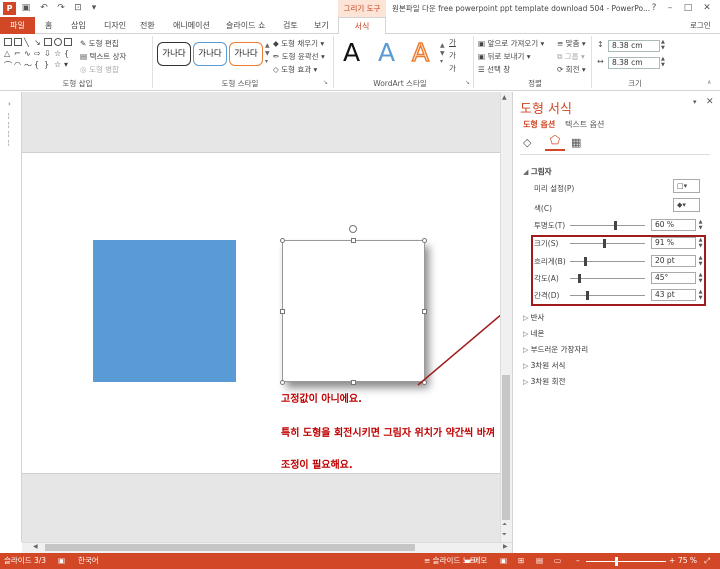 The width and height of the screenshot is (720, 569). What do you see at coordinates (17, 25) in the screenshot?
I see `tab-file: 파일` at bounding box center [17, 25].